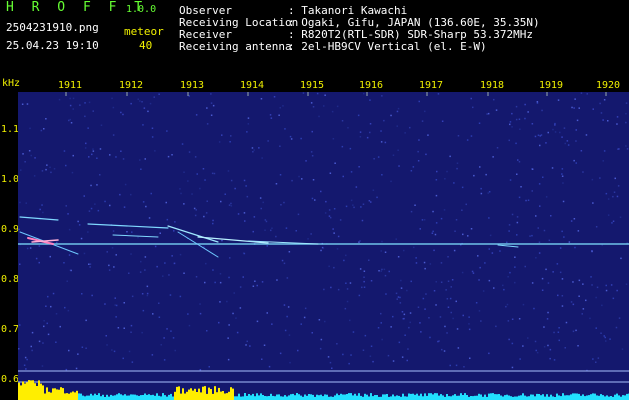 This screenshot has height=400, width=629. What do you see at coordinates (10, 379) in the screenshot?
I see `y-tick-label: 0.6` at bounding box center [10, 379].